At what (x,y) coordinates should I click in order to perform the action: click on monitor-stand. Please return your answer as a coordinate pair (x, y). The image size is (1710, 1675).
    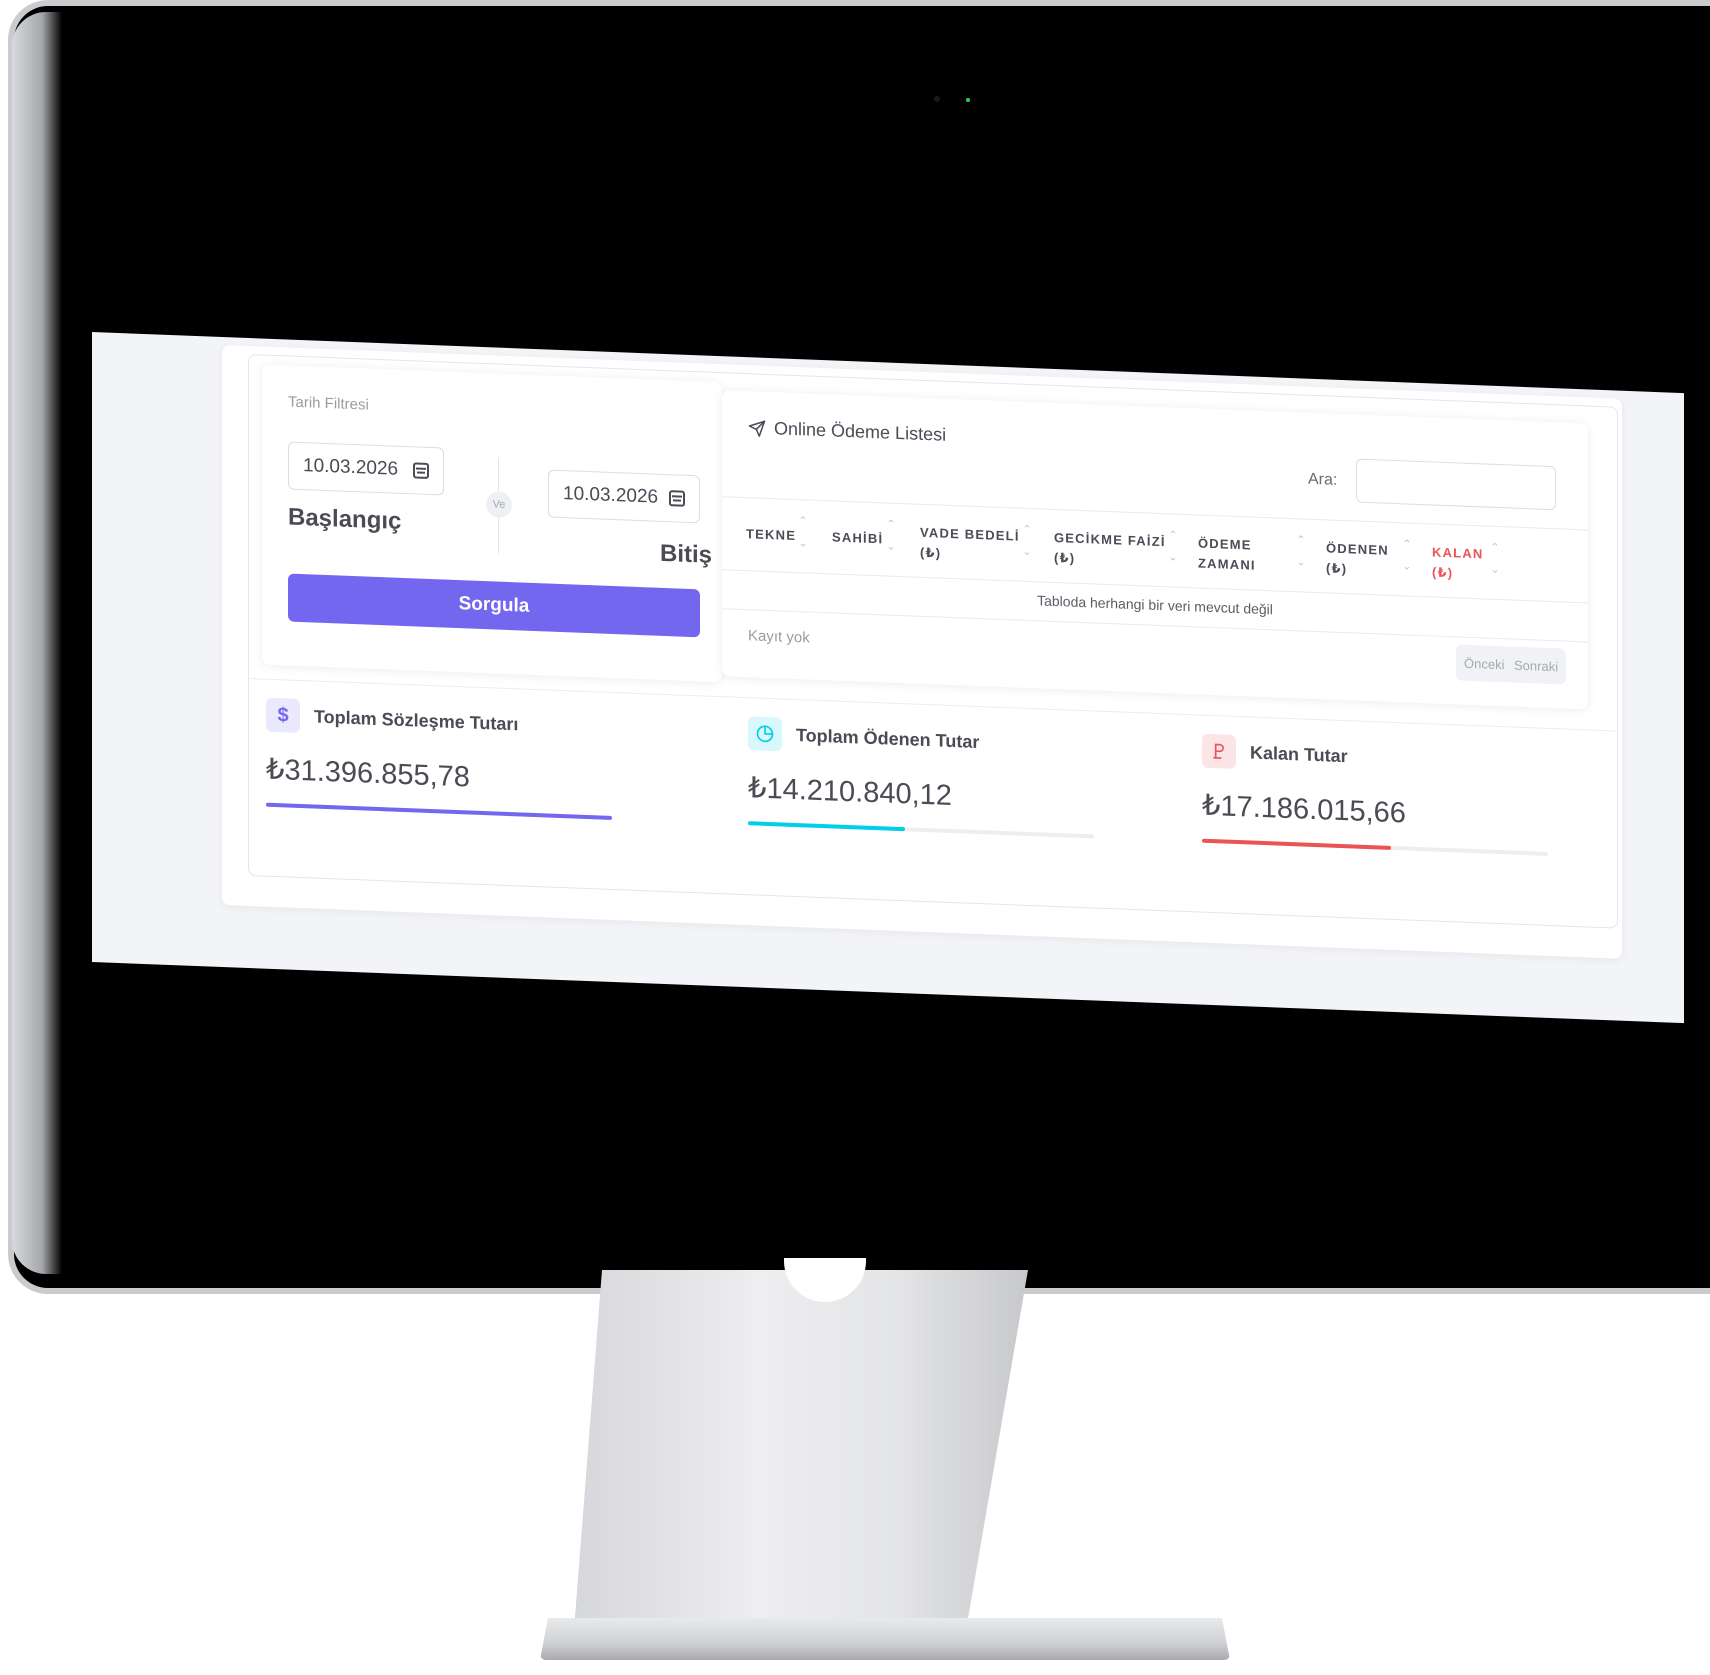
    Looking at the image, I should click on (801, 1450).